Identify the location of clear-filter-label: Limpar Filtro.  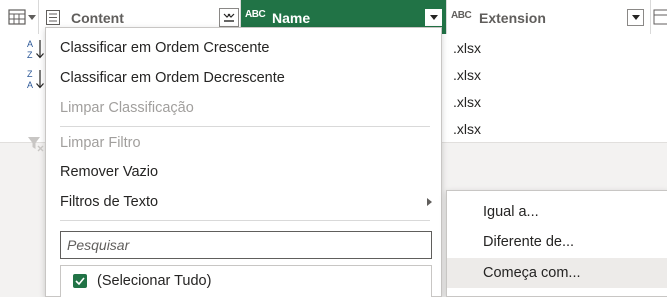
(100, 143).